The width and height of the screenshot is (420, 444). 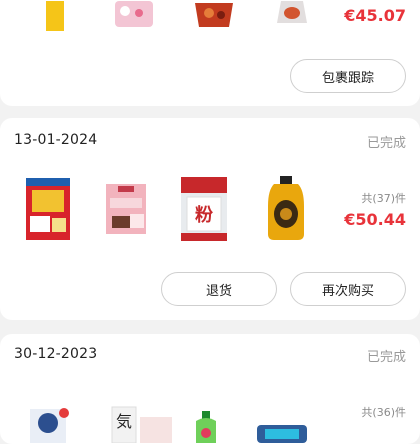 I want to click on track-package-button: 包裹跟踪, so click(x=348, y=76).